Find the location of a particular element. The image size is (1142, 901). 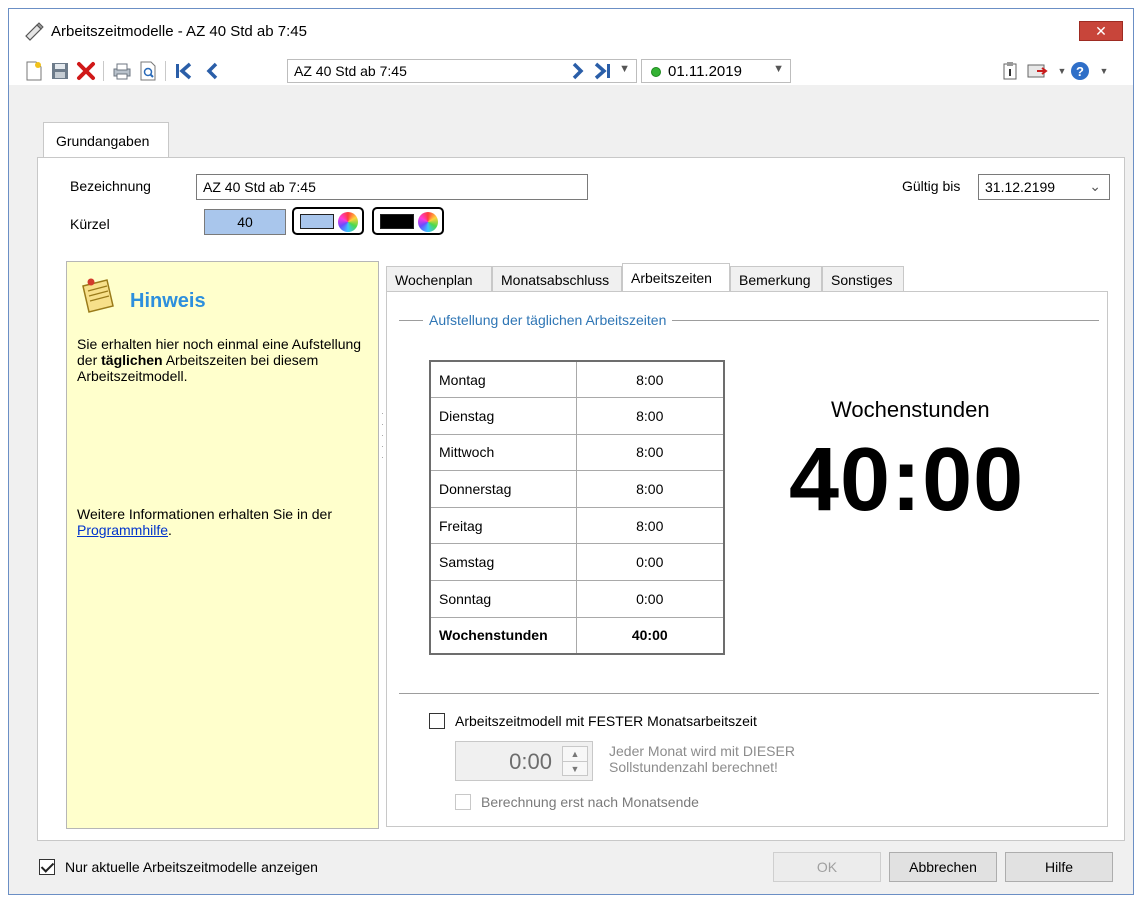

record-selector-value: AZ 40 Std ab 7:45 is located at coordinates (350, 71).